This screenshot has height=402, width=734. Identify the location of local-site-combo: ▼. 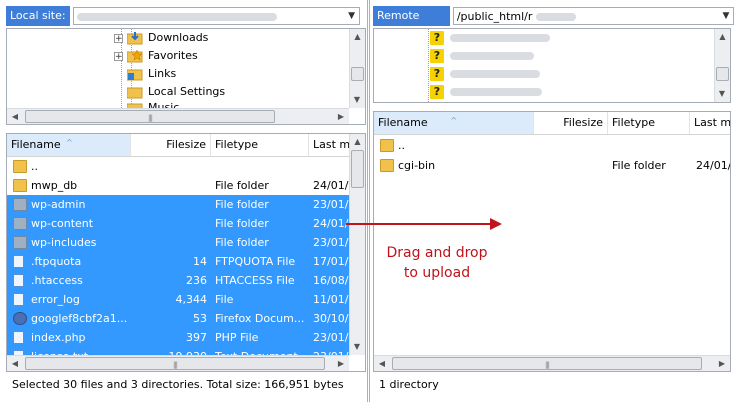
(216, 16).